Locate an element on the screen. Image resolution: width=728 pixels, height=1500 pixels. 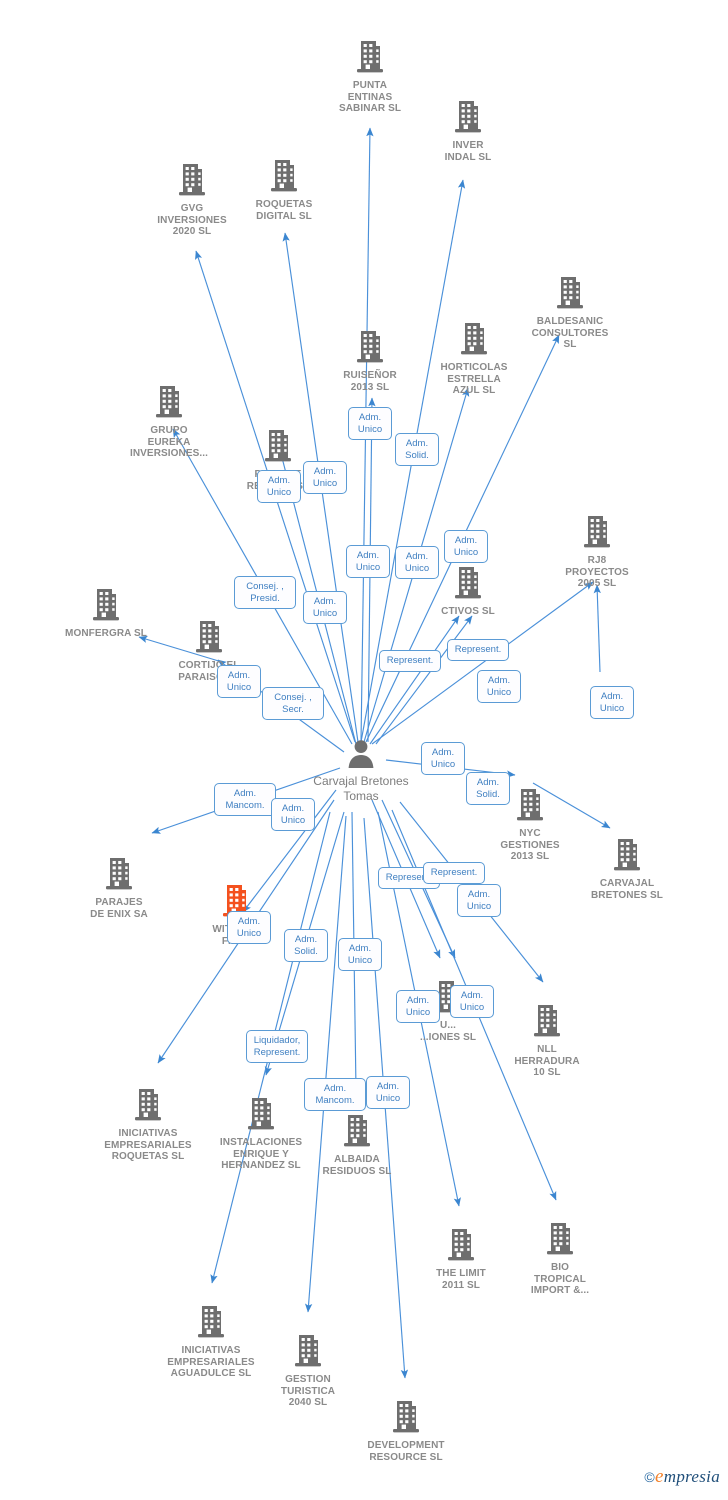
graph-node-rj8-proyectos-2005: RJ8 PROYECTOS 2005 SL is located at coordinates (597, 552).